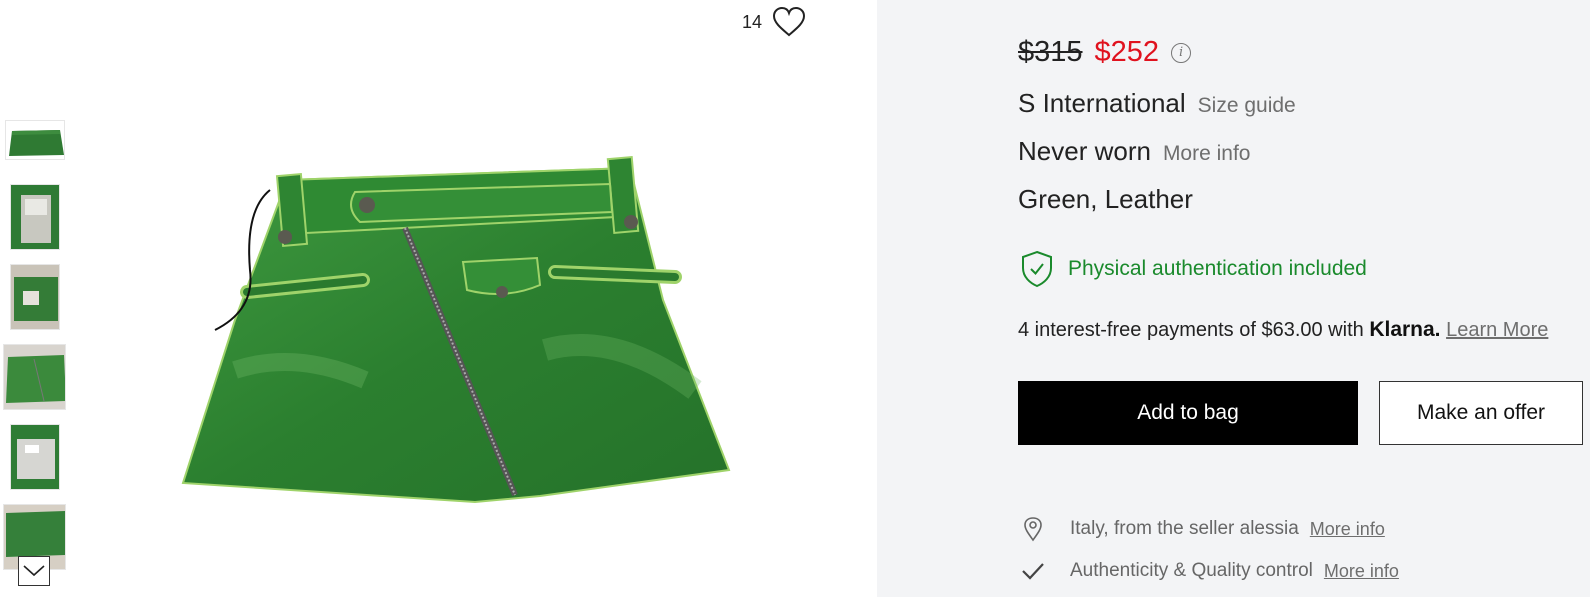 The width and height of the screenshot is (1590, 597). Describe the element at coordinates (1033, 529) in the screenshot. I see `location-pin-icon` at that location.